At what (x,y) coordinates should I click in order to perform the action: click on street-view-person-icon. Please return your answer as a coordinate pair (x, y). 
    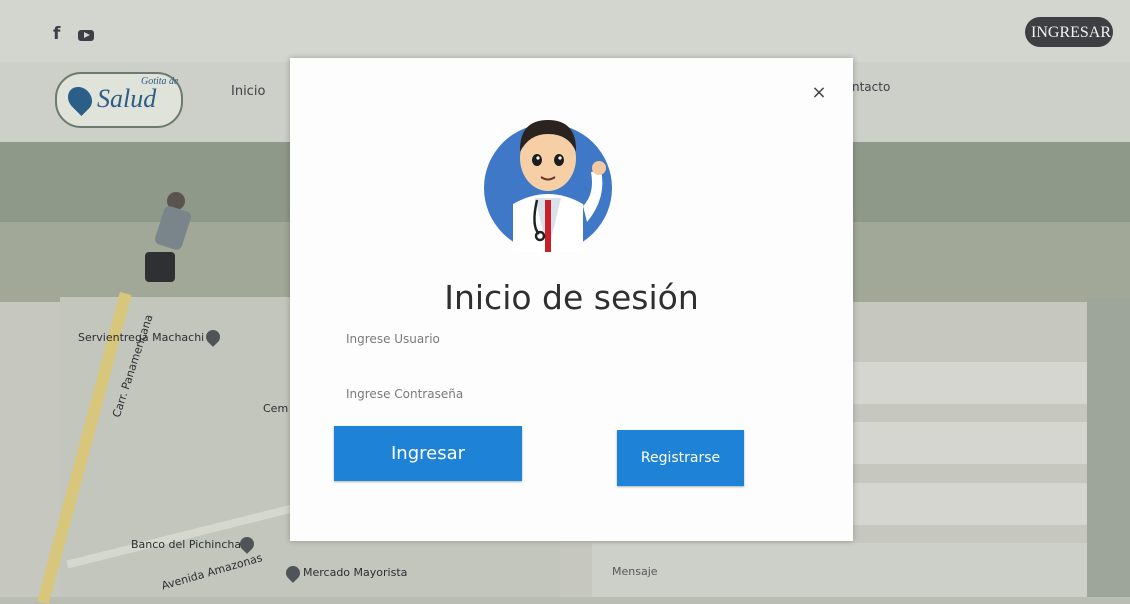
    Looking at the image, I should click on (170, 241).